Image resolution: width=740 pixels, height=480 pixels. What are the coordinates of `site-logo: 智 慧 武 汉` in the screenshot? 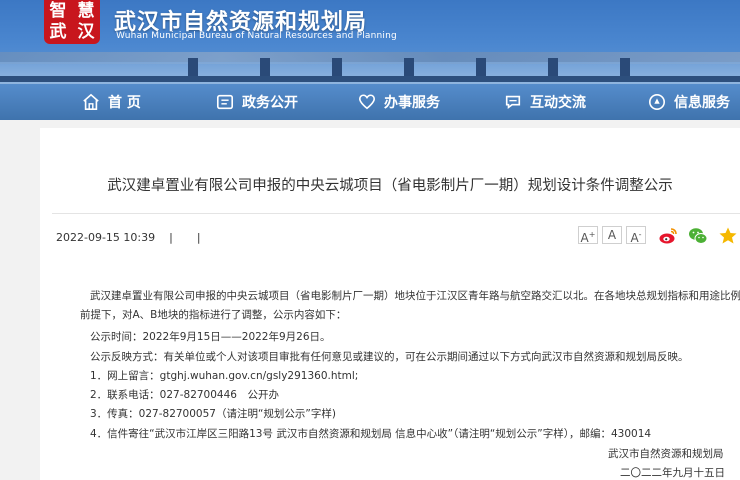 It's located at (72, 22).